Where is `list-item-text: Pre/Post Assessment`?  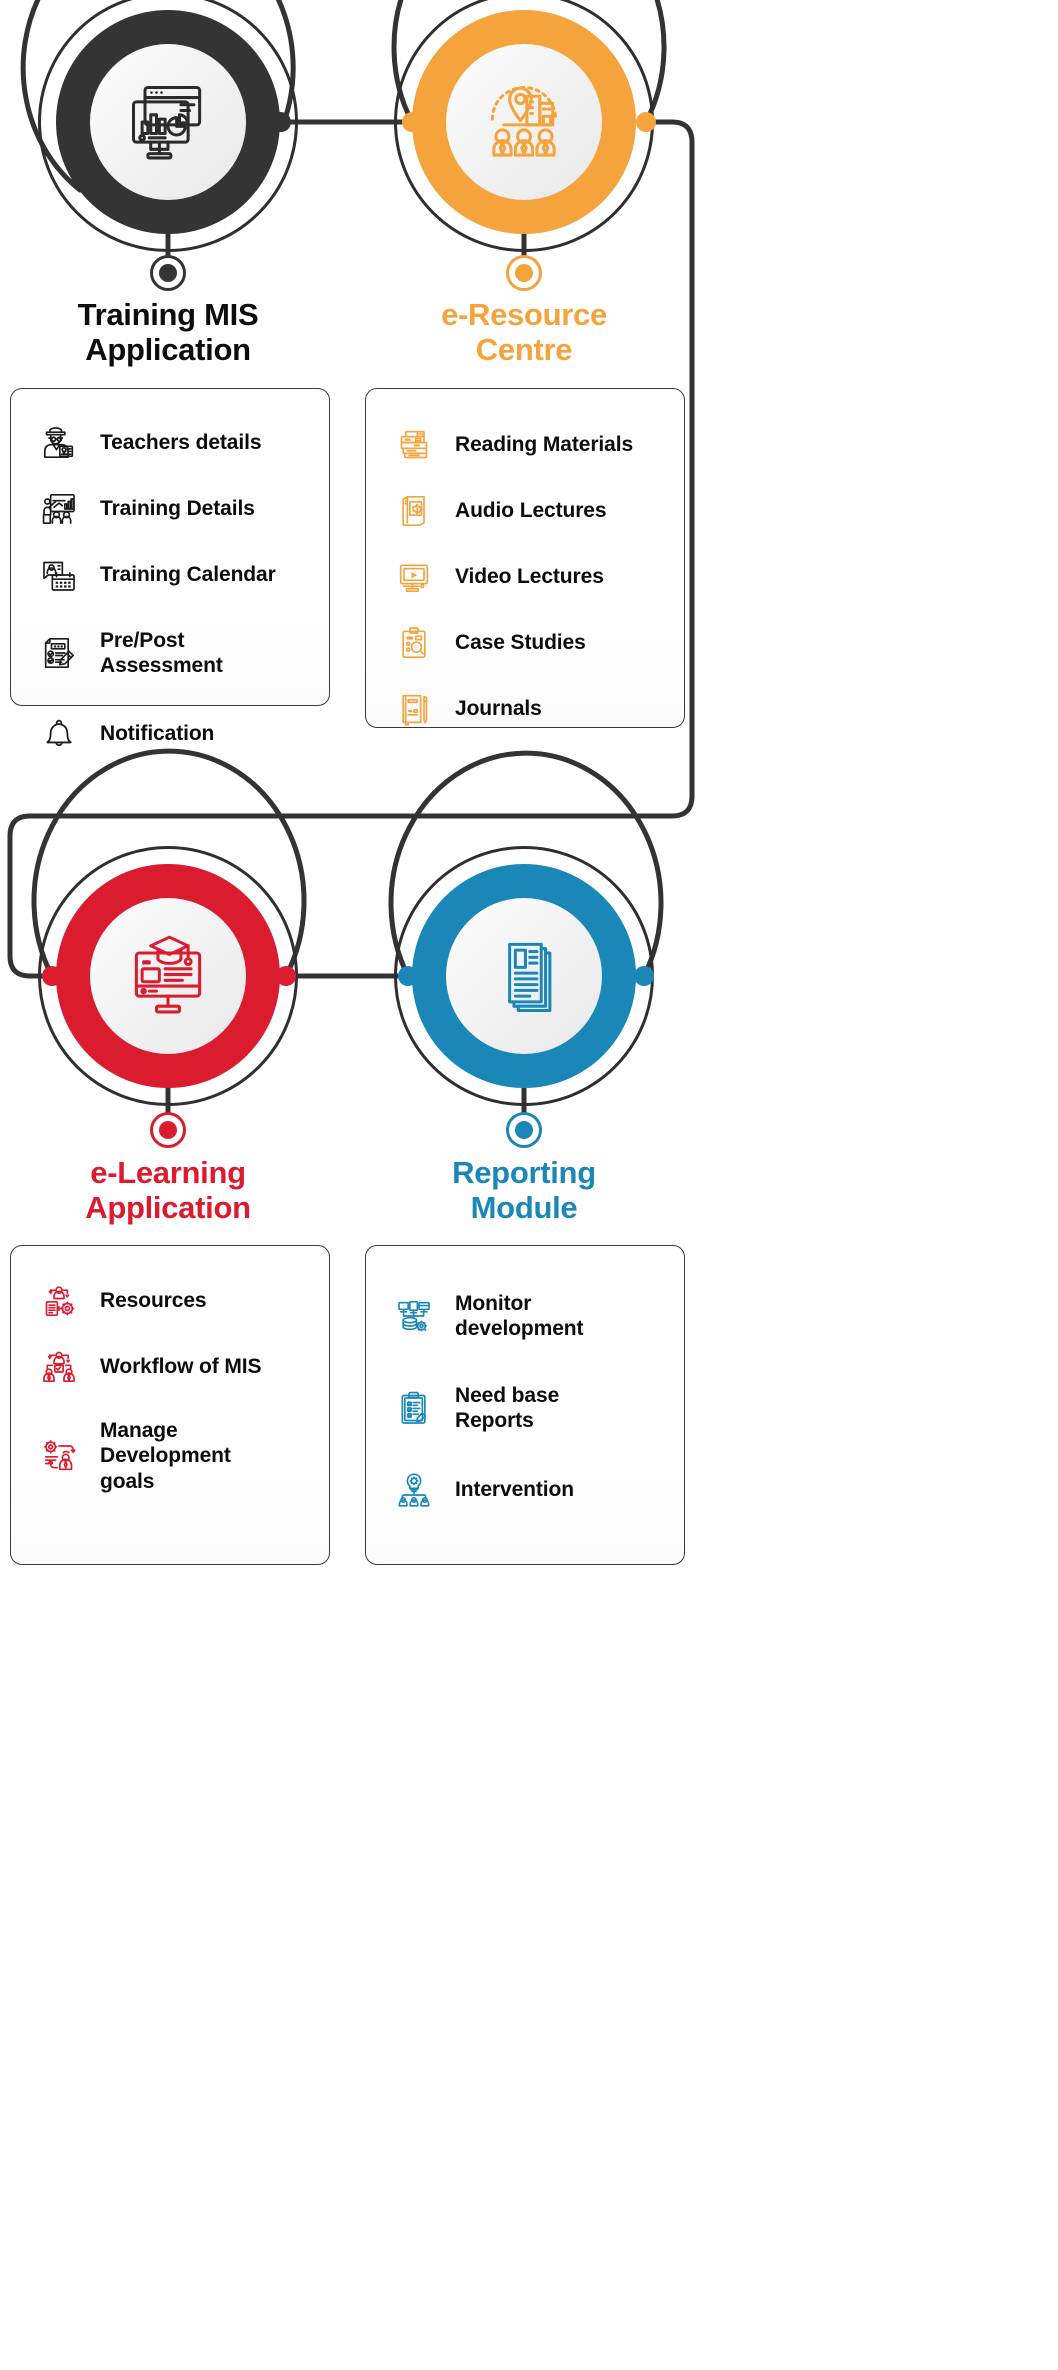
list-item-text: Pre/Post Assessment is located at coordinates (202, 653).